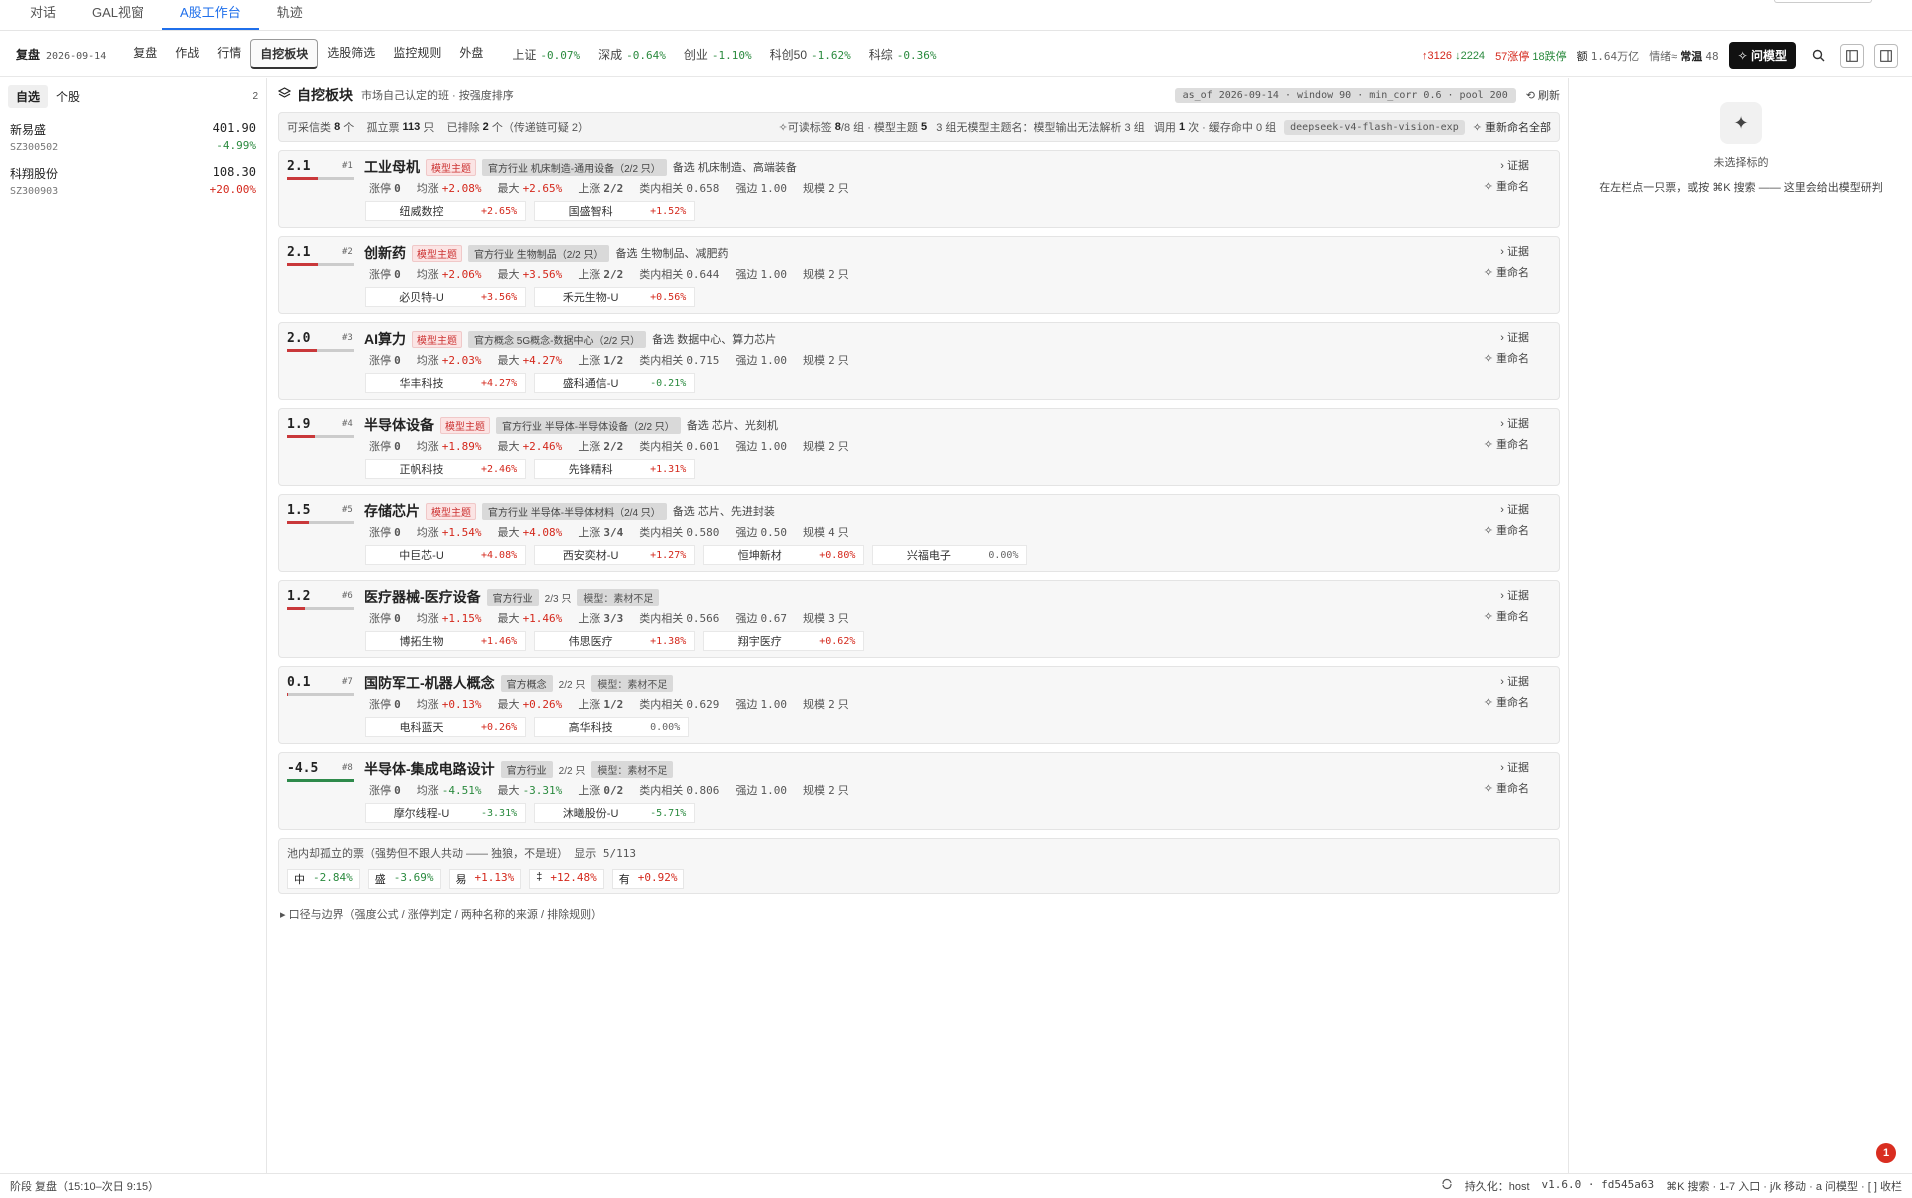 The image size is (1912, 1198). Describe the element at coordinates (1543, 95) in the screenshot. I see `refresh-button: ⟲ 刷新` at that location.